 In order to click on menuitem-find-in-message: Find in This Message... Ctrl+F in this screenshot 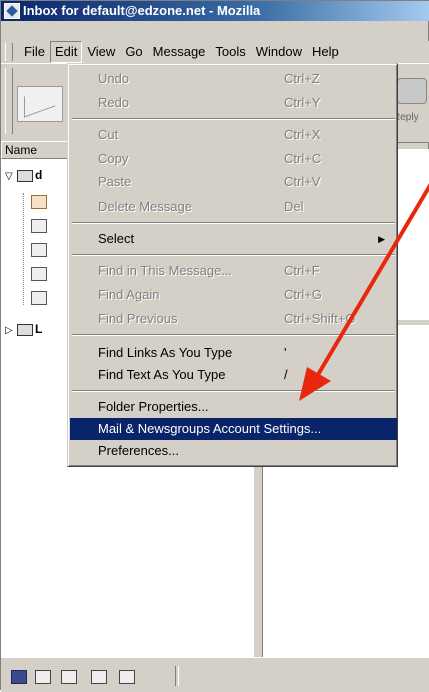, I will do `click(233, 271)`.